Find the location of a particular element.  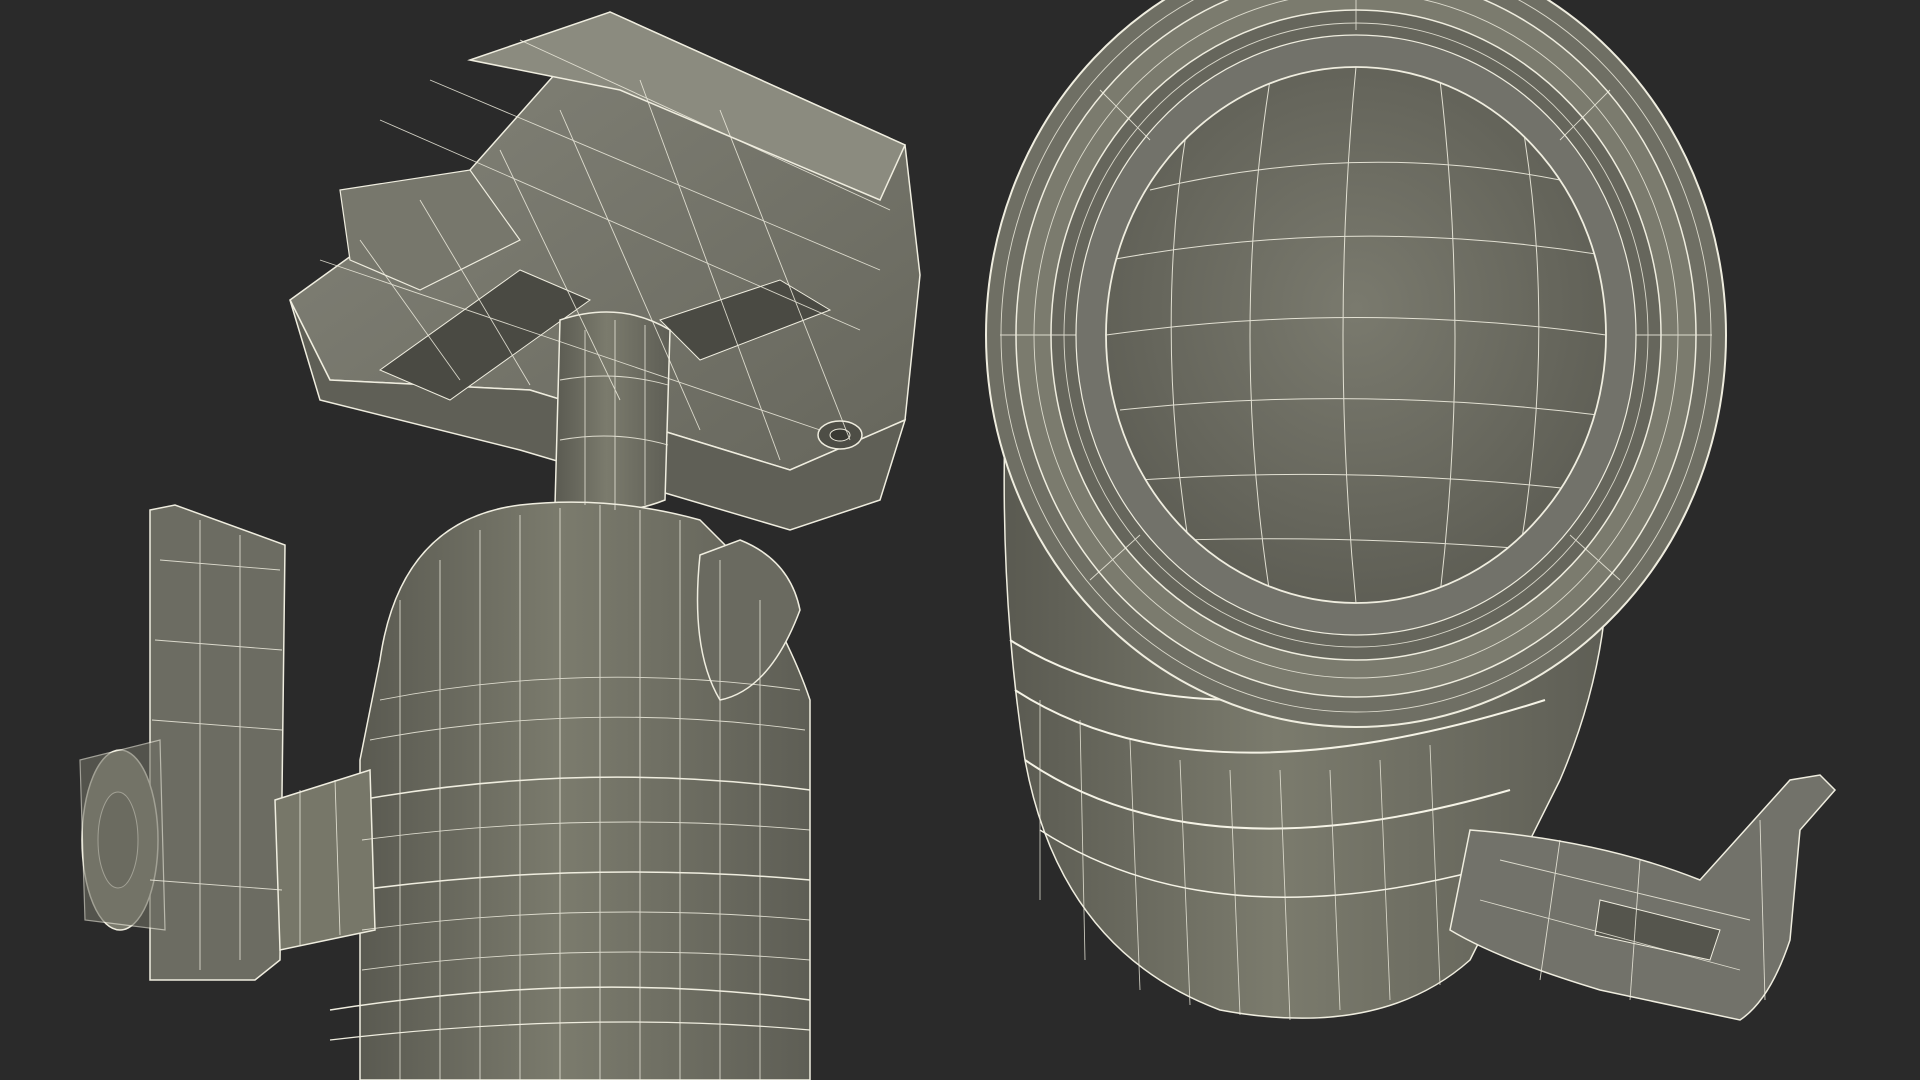

front-glass-element is located at coordinates (1356, 335).